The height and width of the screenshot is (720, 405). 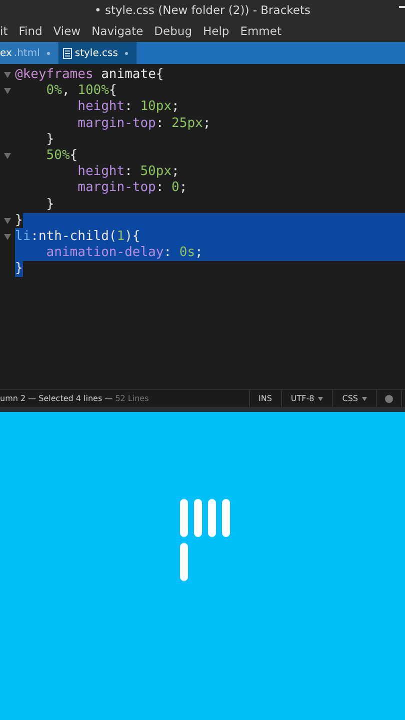 I want to click on menu-item: Debug, so click(x=173, y=31).